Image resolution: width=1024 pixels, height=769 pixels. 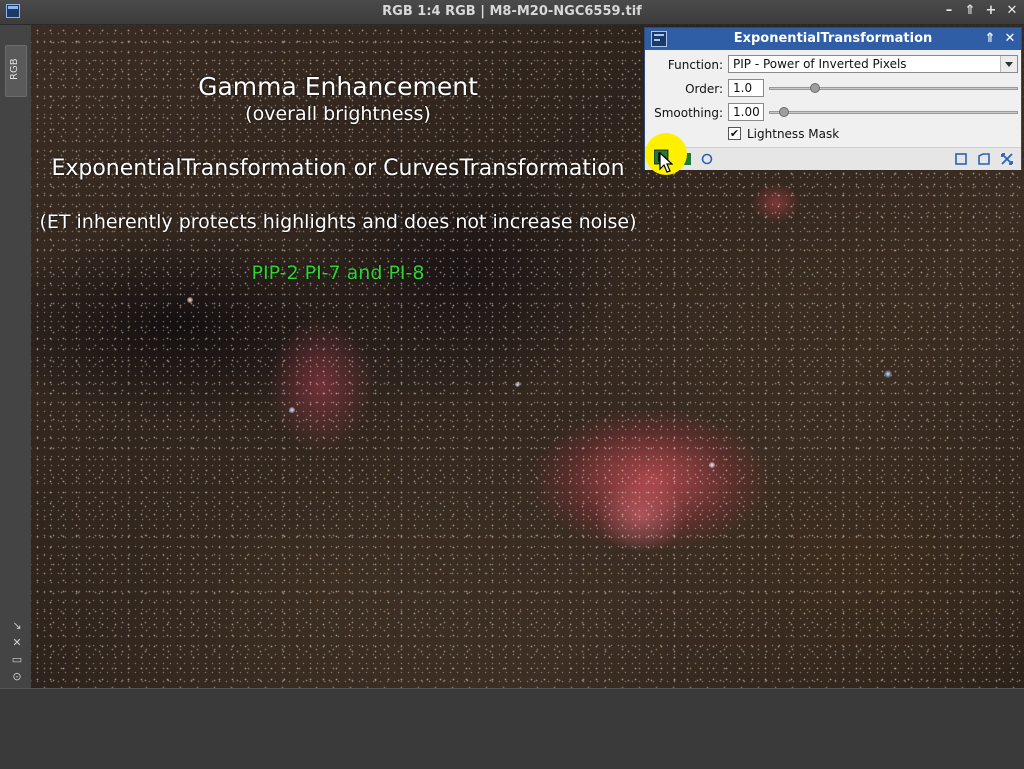 I want to click on clone-view-icon: ▭, so click(x=17, y=660).